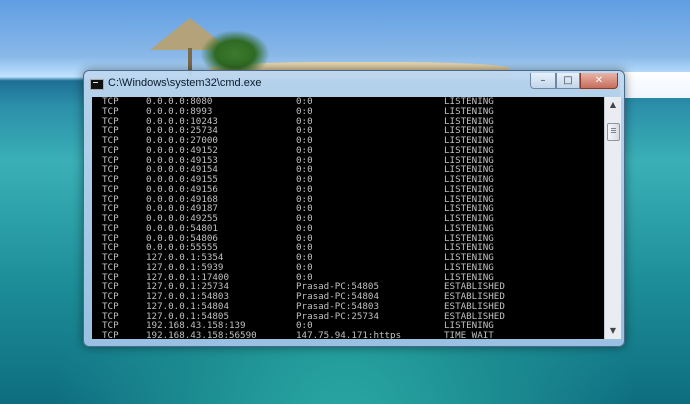  What do you see at coordinates (613, 331) in the screenshot?
I see `scroll-down-arrow-icon: ▼` at bounding box center [613, 331].